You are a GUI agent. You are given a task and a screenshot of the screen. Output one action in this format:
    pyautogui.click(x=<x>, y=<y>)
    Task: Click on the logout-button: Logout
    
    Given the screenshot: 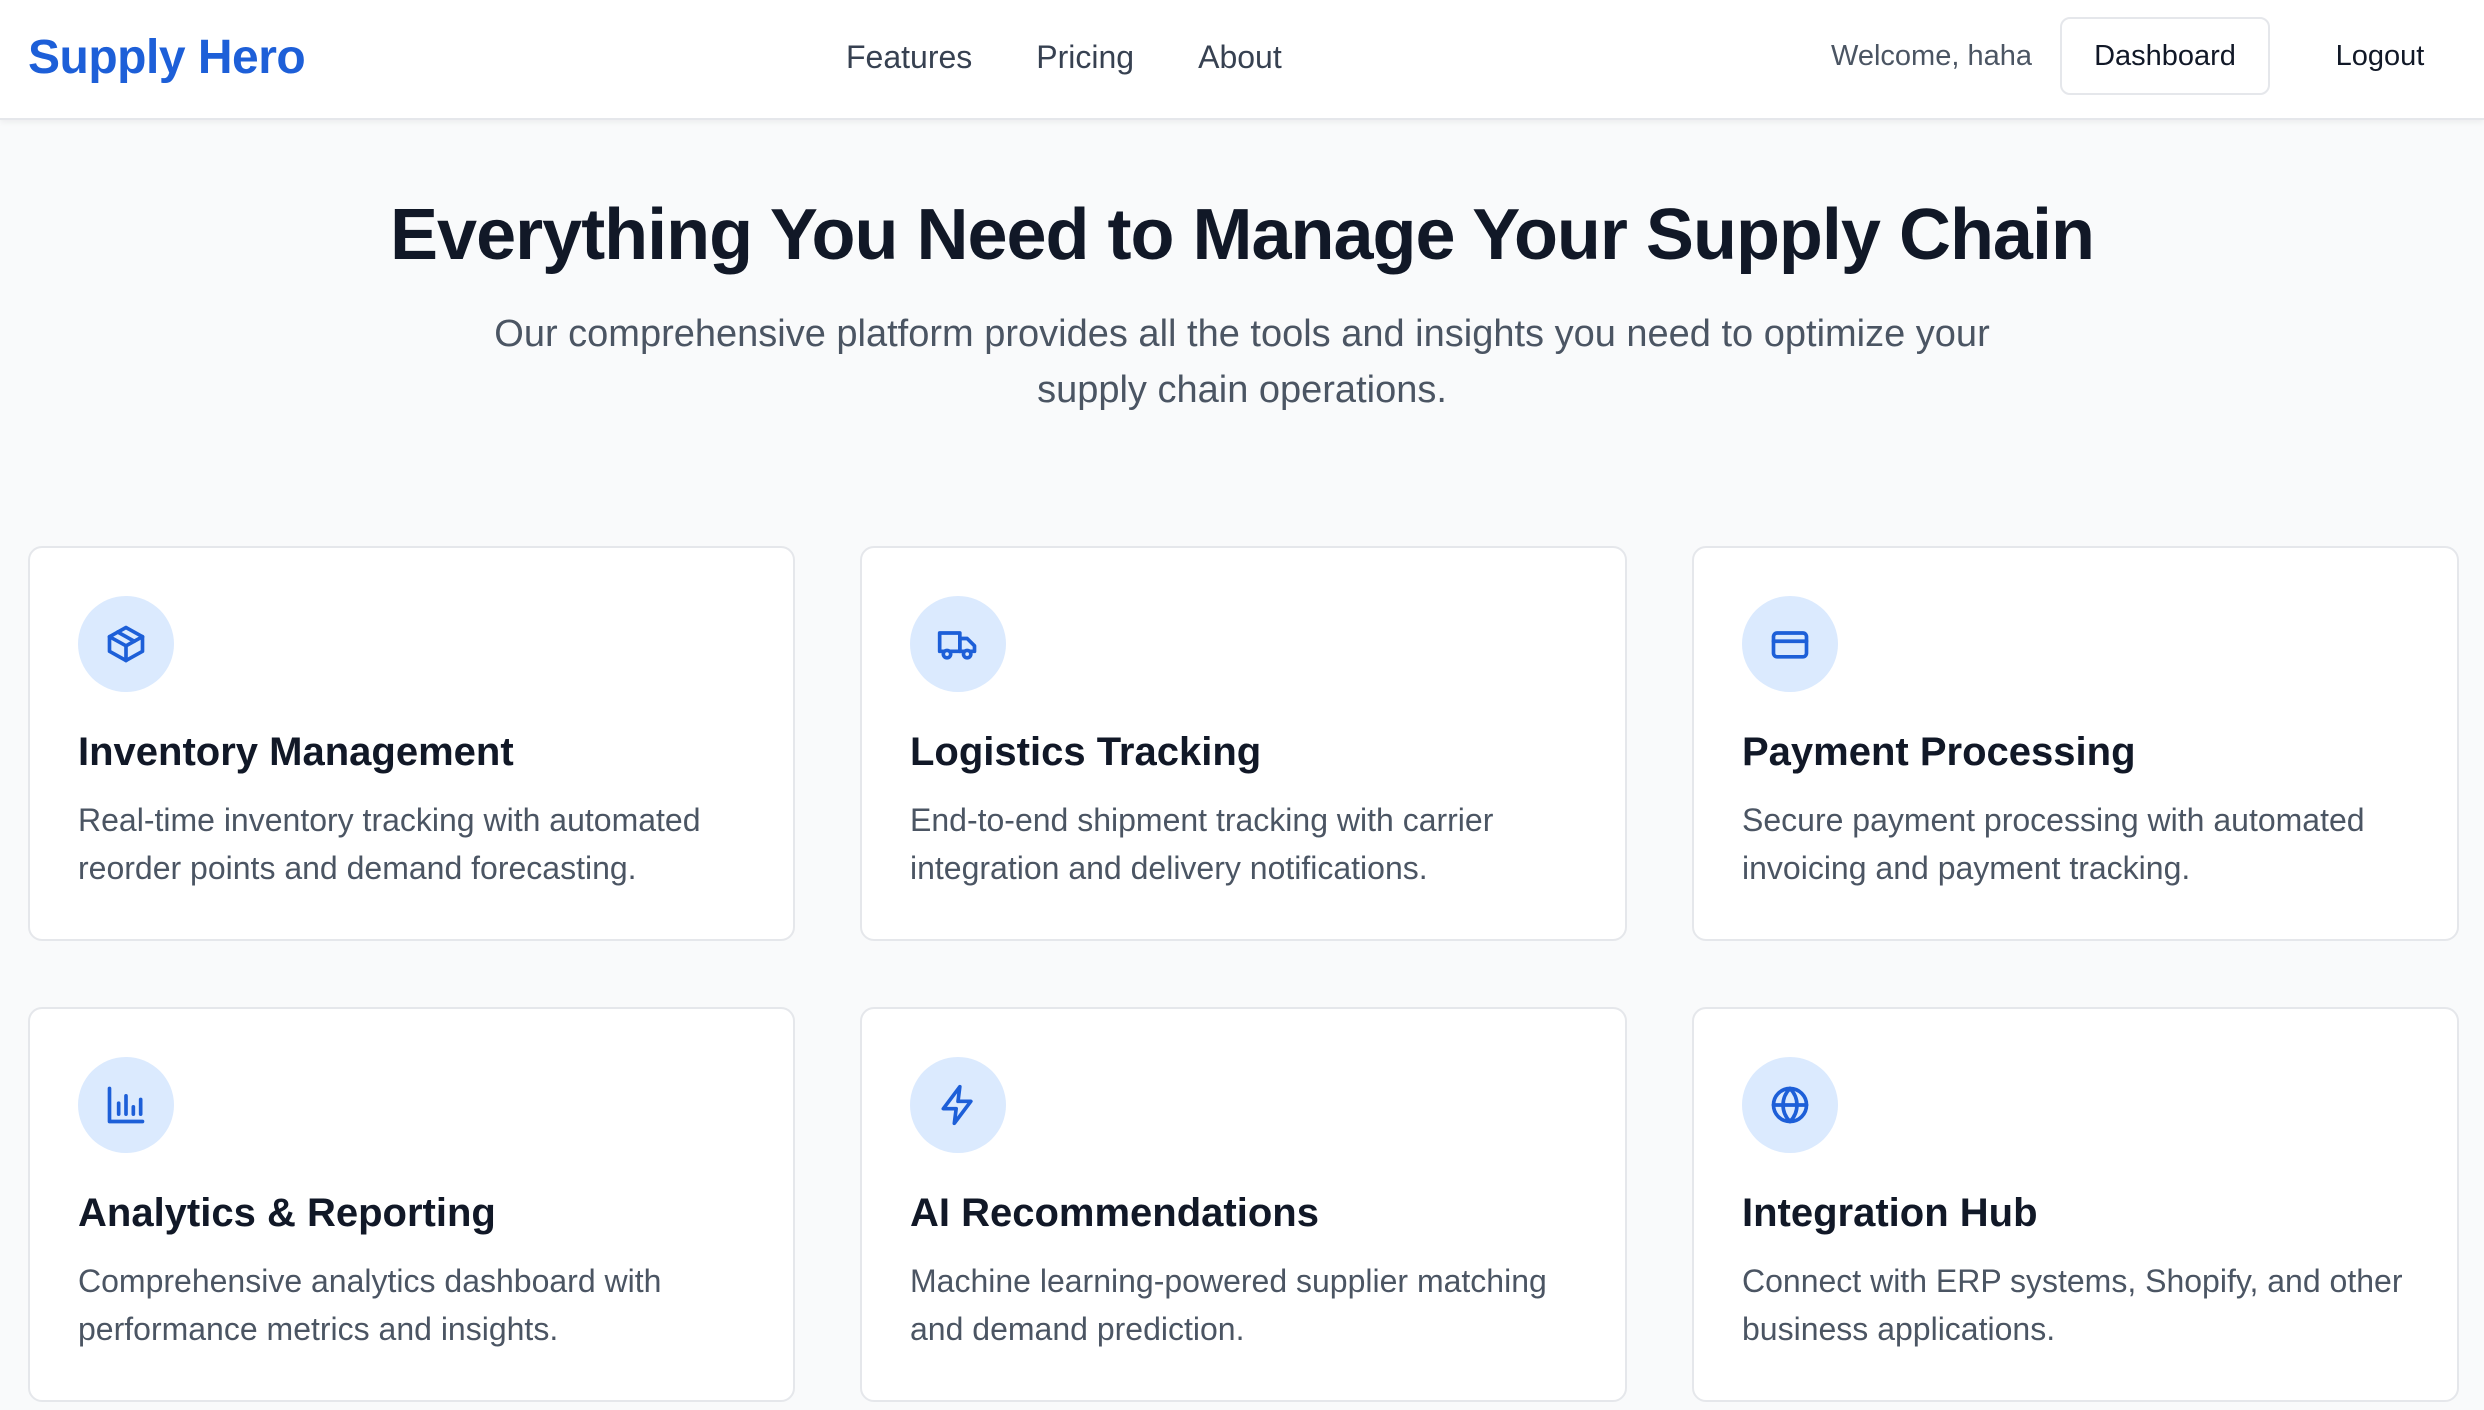 What is the action you would take?
    pyautogui.click(x=2380, y=56)
    